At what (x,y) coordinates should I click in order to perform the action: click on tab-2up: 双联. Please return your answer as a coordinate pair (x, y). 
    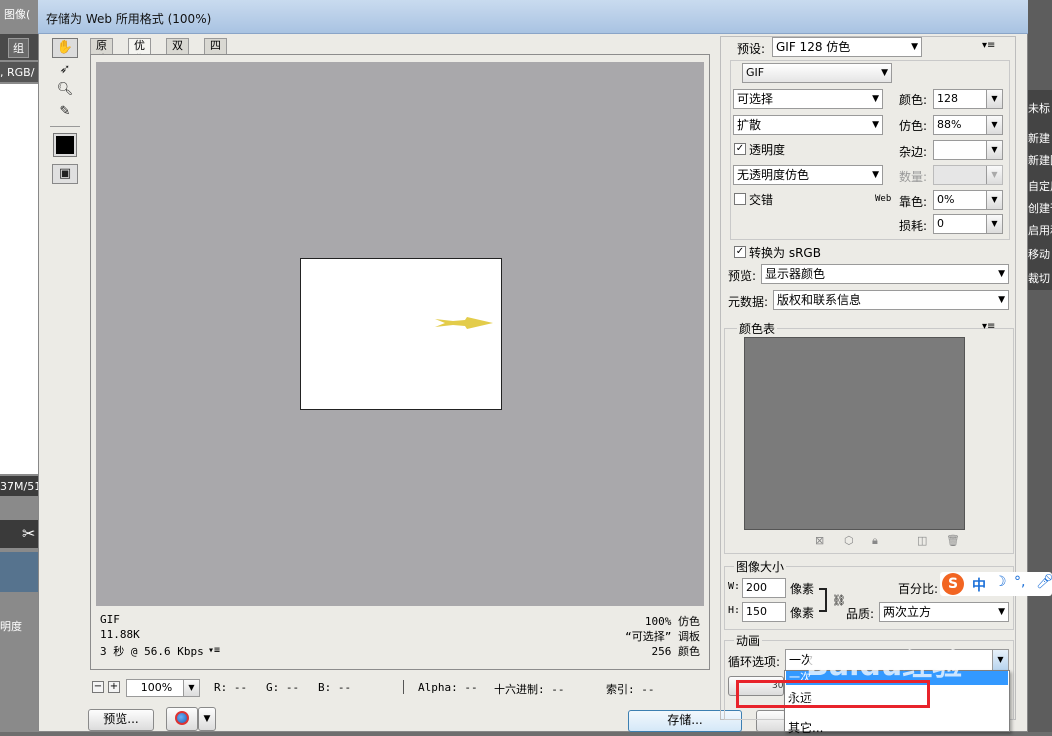
    Looking at the image, I should click on (177, 52).